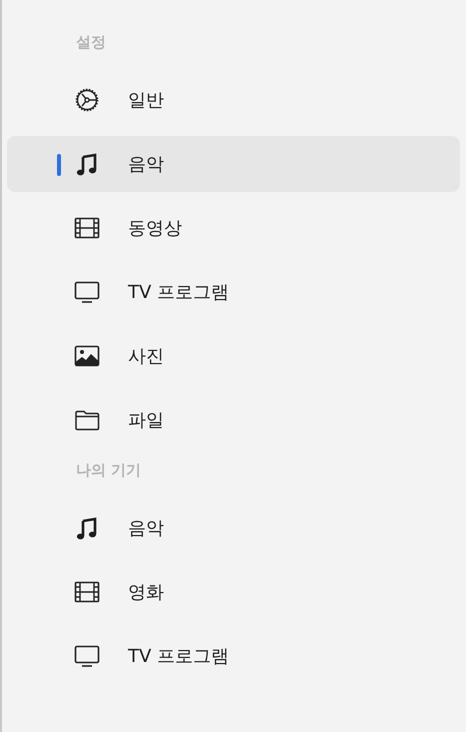 This screenshot has width=466, height=732. What do you see at coordinates (155, 228) in the screenshot?
I see `item-label: 동영상` at bounding box center [155, 228].